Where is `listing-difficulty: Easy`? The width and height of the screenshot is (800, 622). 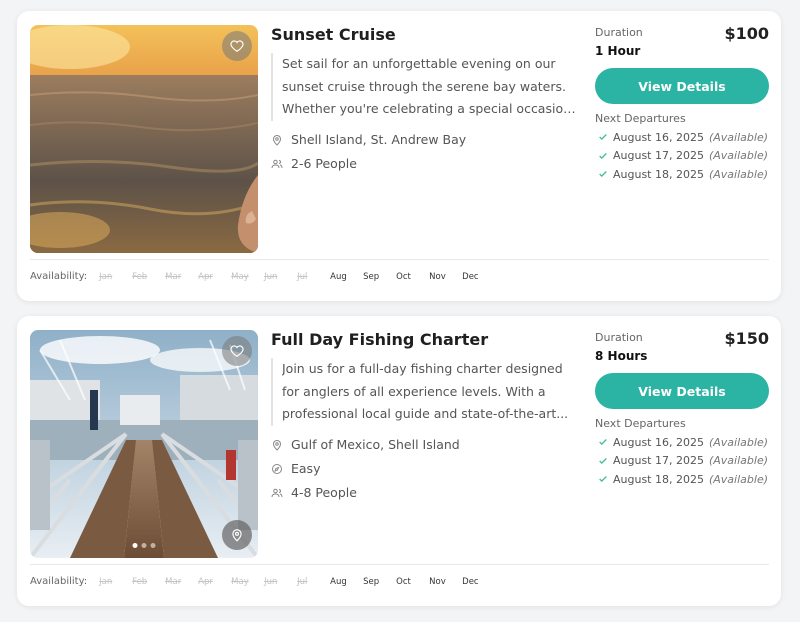
listing-difficulty: Easy is located at coordinates (295, 468).